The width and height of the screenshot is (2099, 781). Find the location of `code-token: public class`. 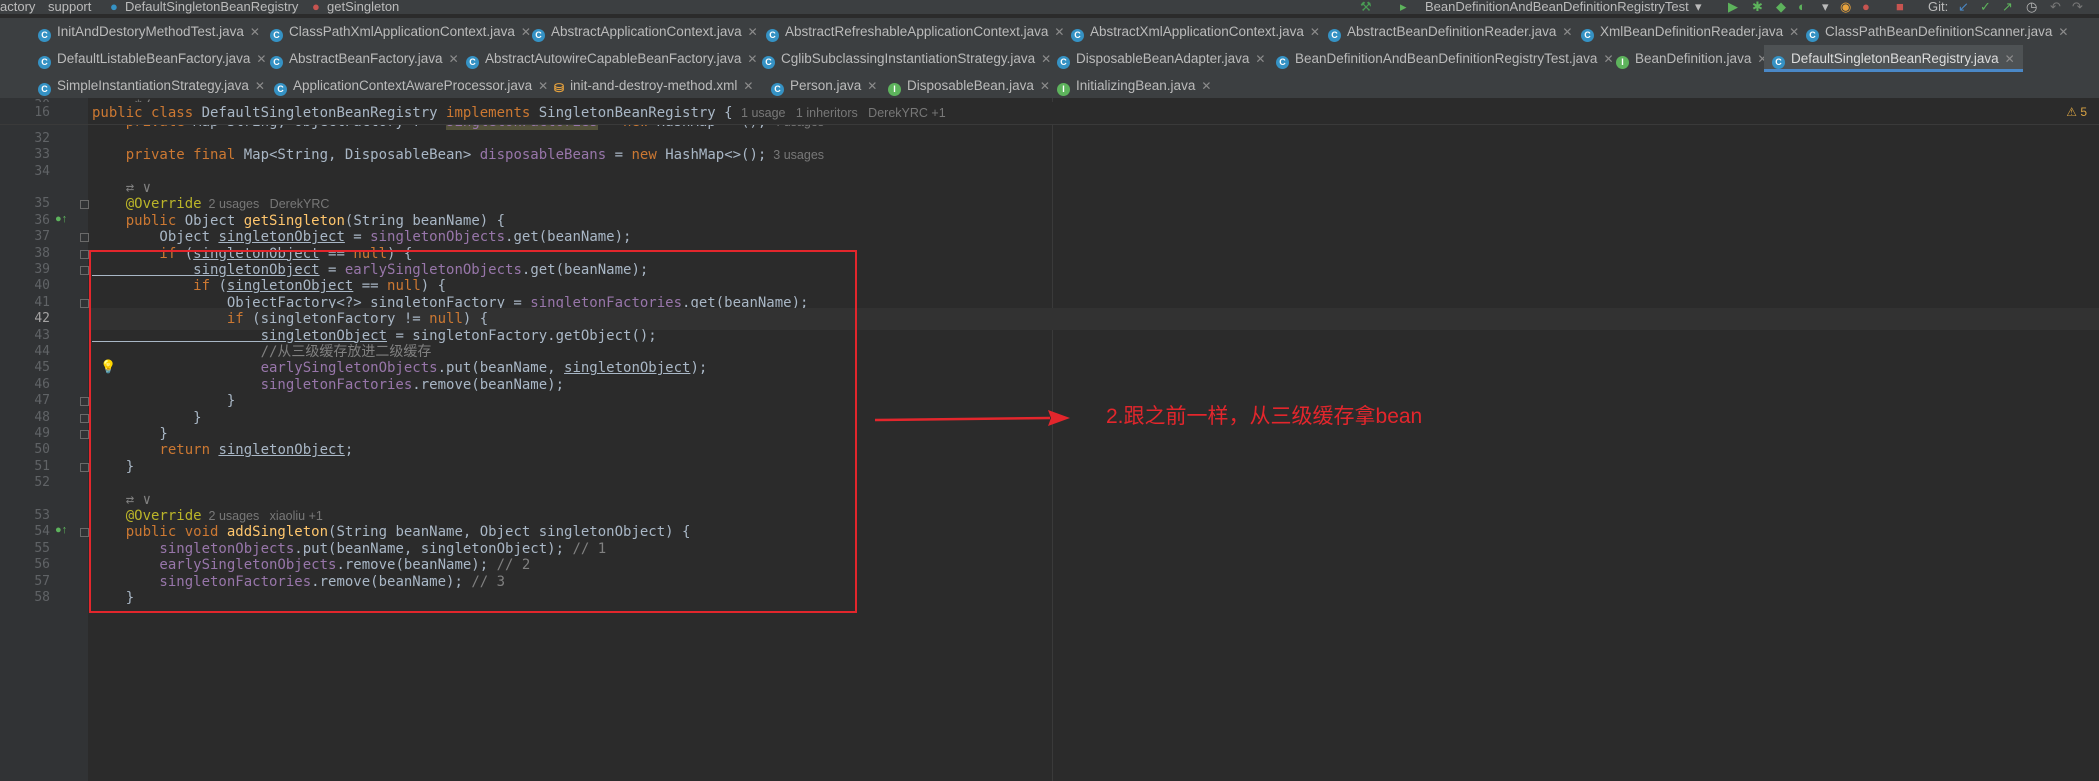

code-token: public class is located at coordinates (147, 113).